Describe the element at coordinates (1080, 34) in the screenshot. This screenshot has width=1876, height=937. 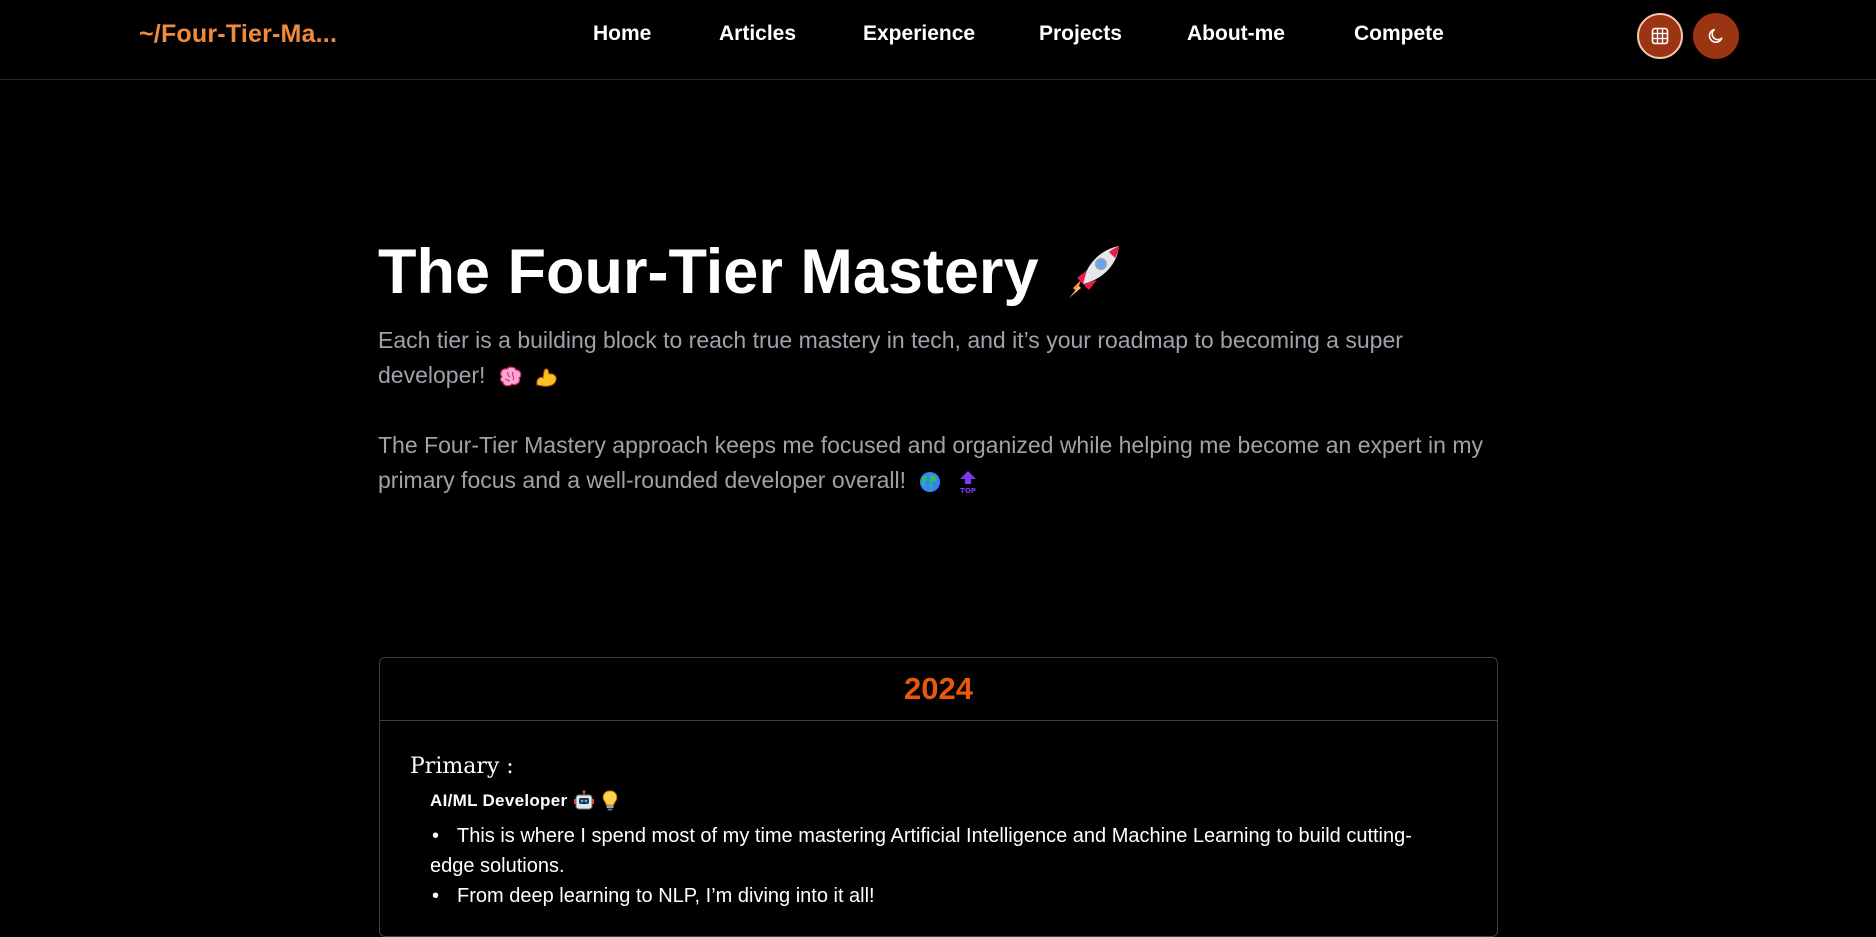
I see `nav-link-projects: Projects` at that location.